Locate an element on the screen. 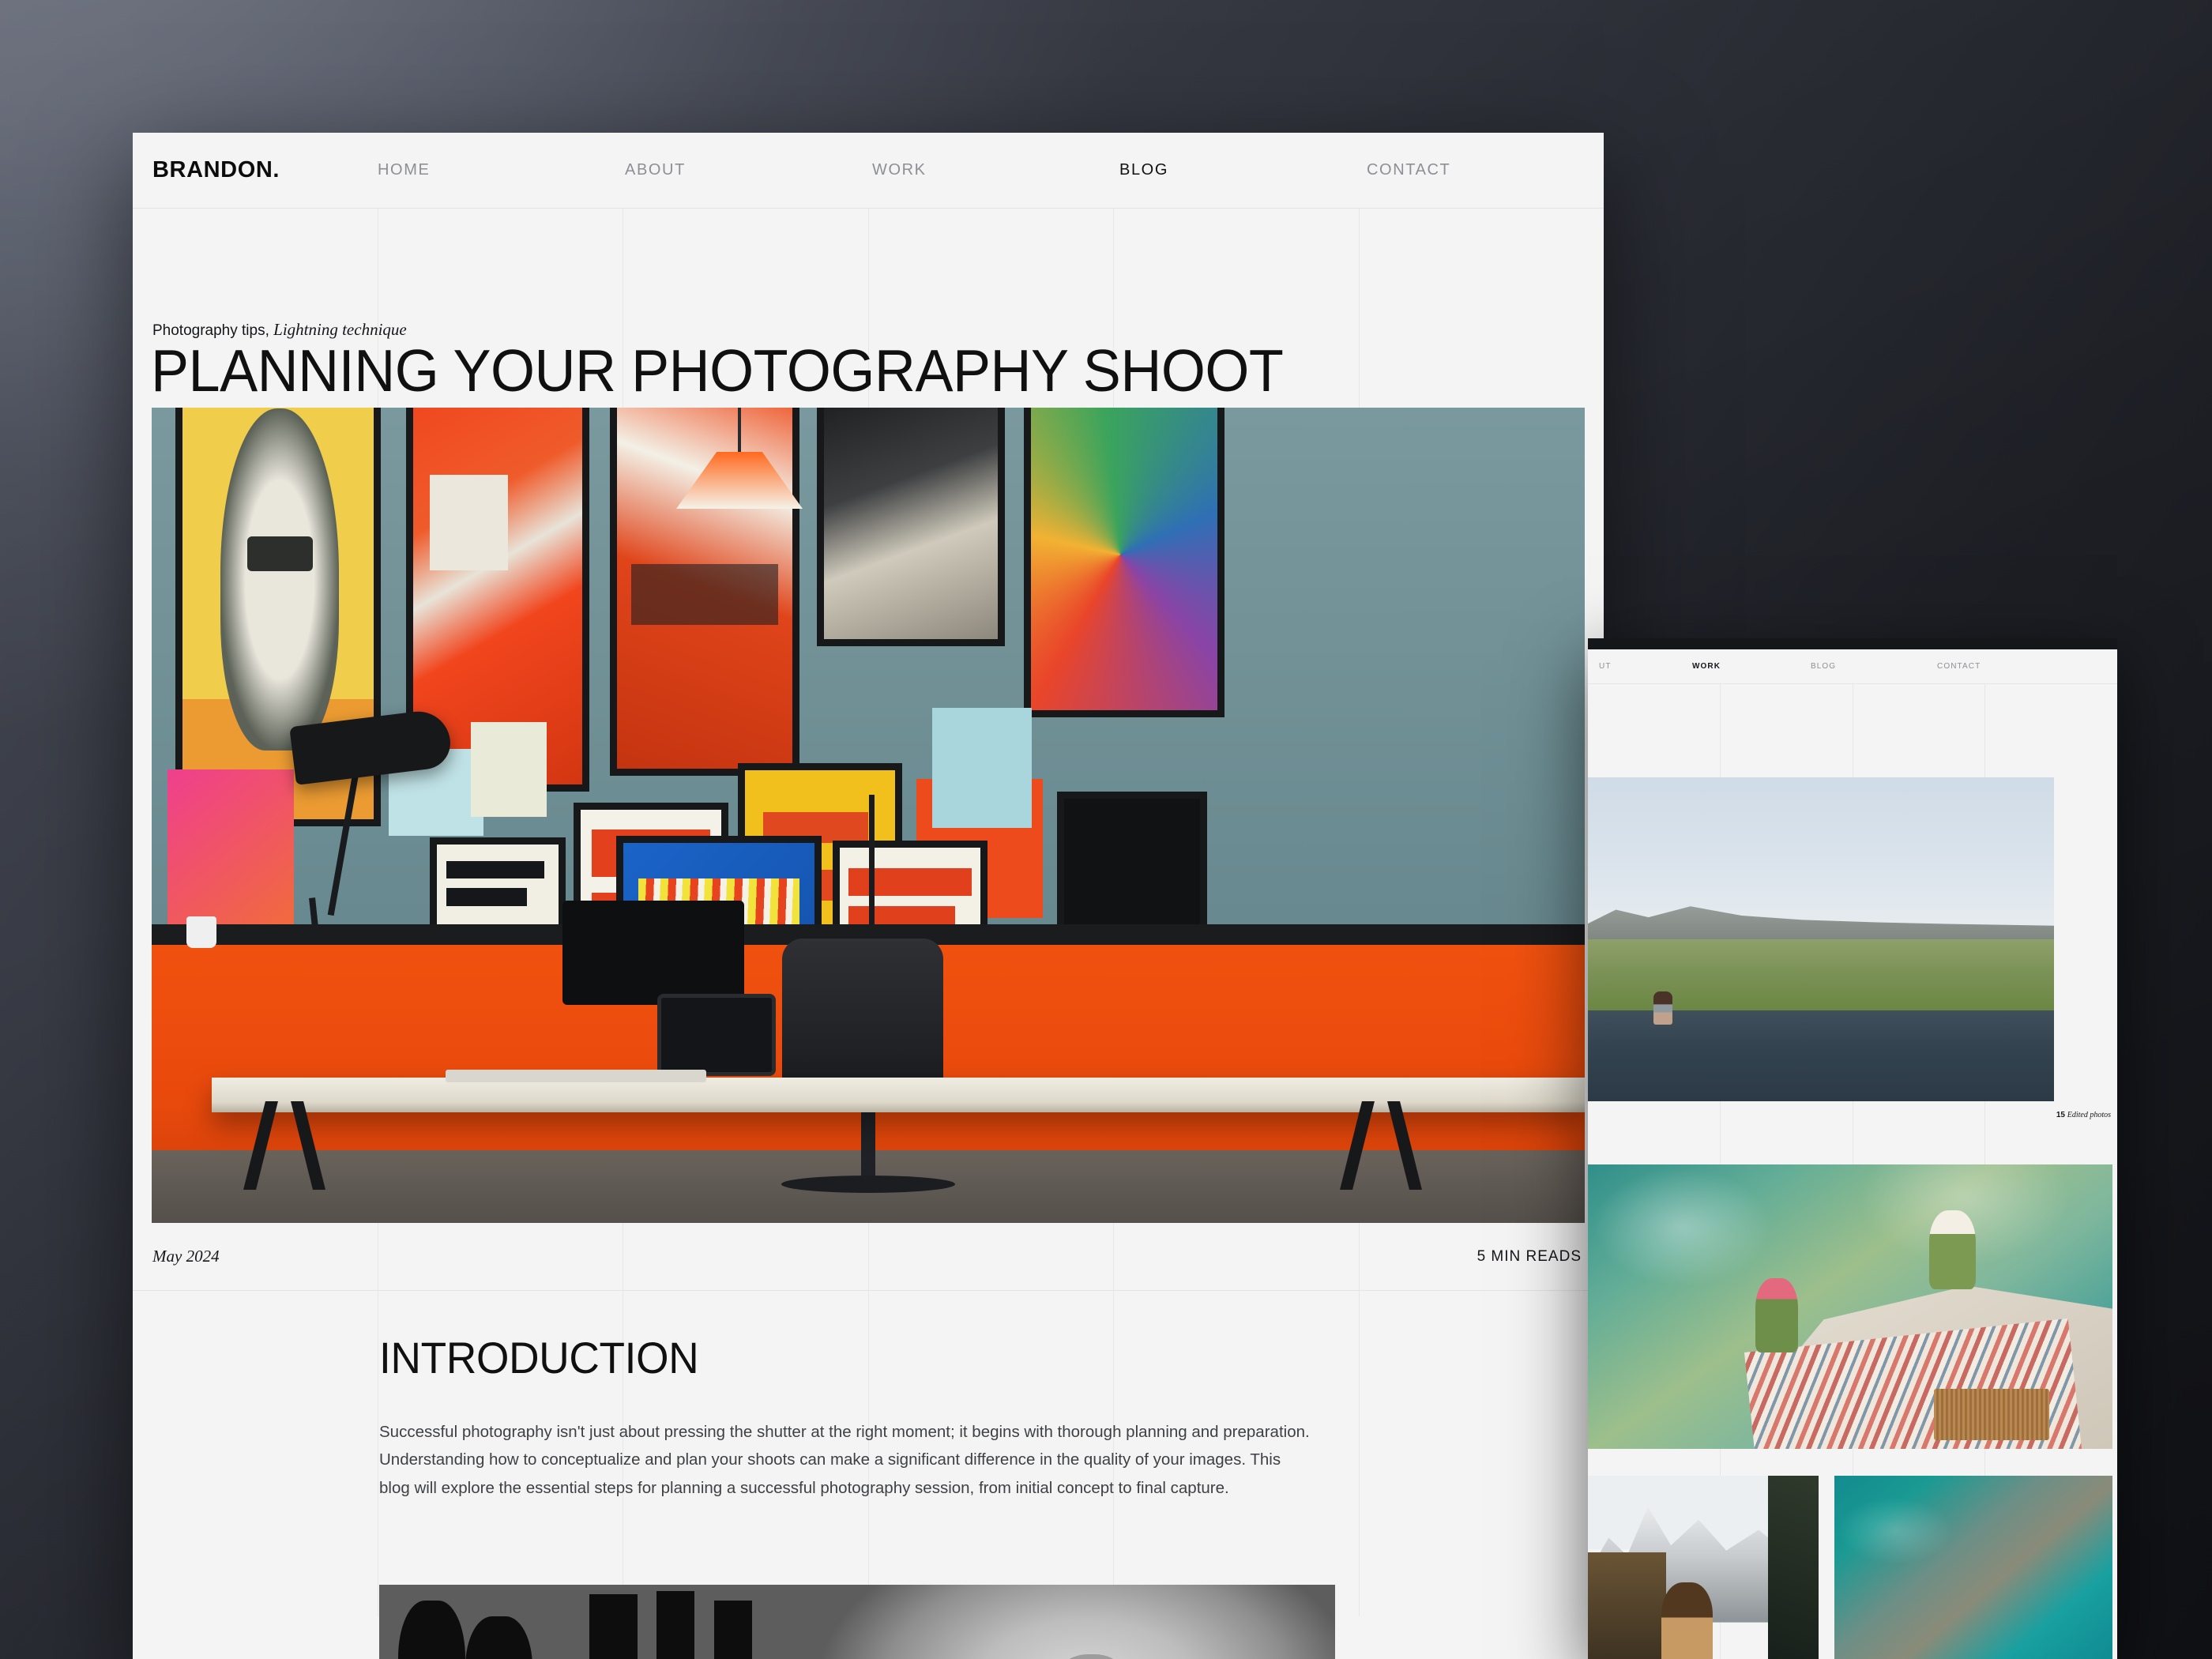 Image resolution: width=2212 pixels, height=1659 pixels. poster-rainbow-spiral is located at coordinates (1124, 563).